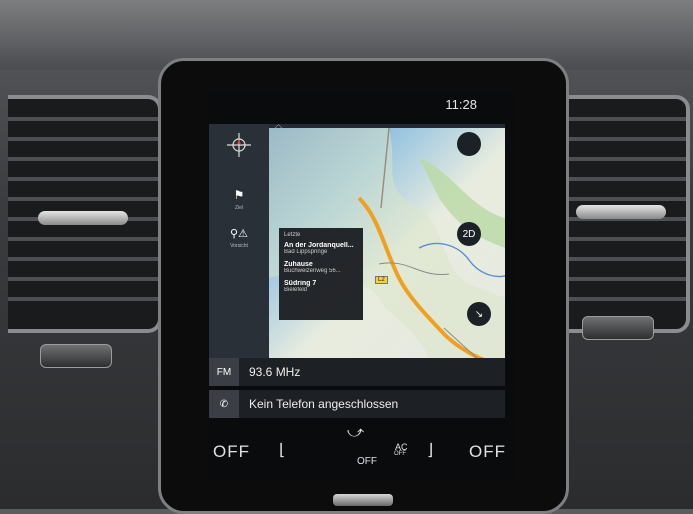  I want to click on radio-tile: FM 93.6 MHz, so click(357, 372).